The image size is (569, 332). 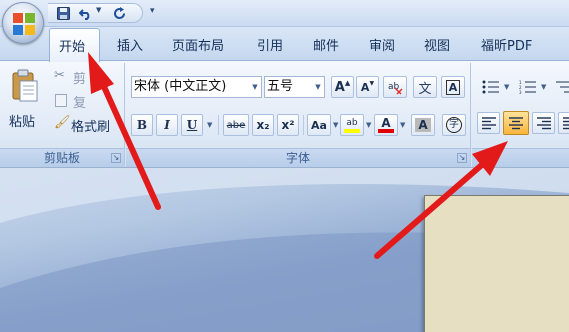 I want to click on align-right-icon, so click(x=543, y=122).